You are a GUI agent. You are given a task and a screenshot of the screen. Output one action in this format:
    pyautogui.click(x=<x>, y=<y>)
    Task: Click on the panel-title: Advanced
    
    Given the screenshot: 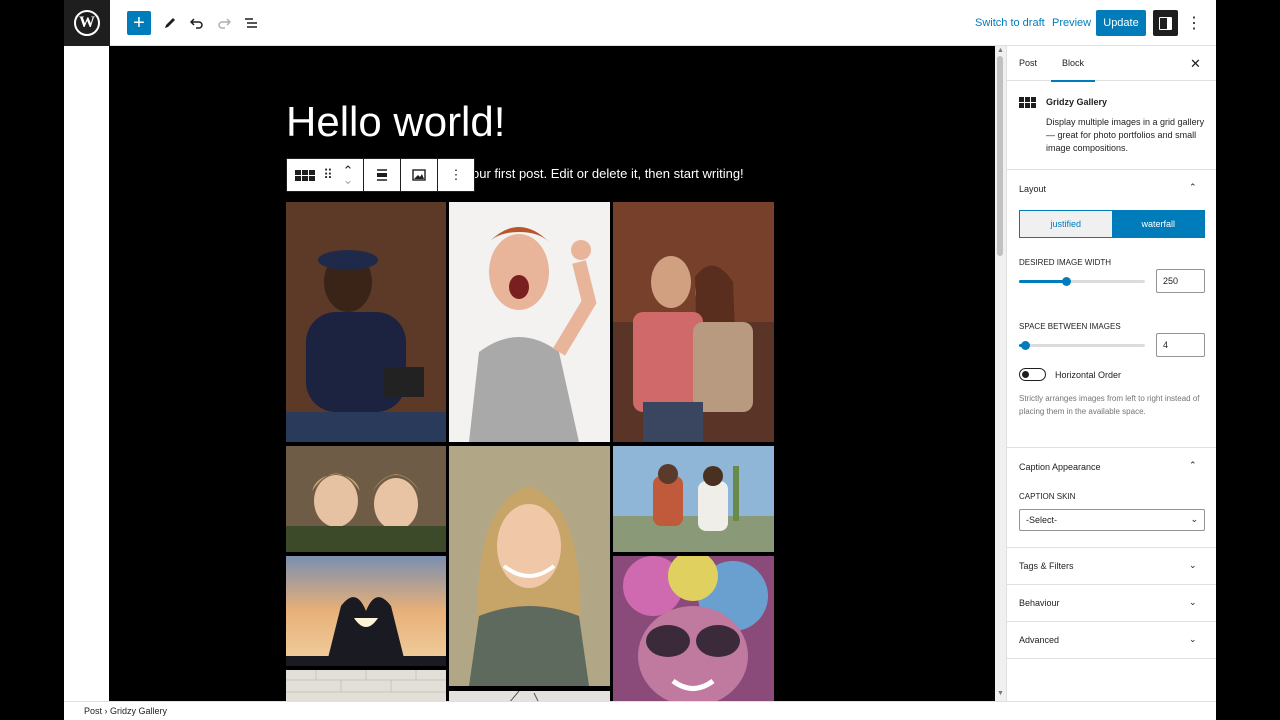 What is the action you would take?
    pyautogui.click(x=1039, y=640)
    